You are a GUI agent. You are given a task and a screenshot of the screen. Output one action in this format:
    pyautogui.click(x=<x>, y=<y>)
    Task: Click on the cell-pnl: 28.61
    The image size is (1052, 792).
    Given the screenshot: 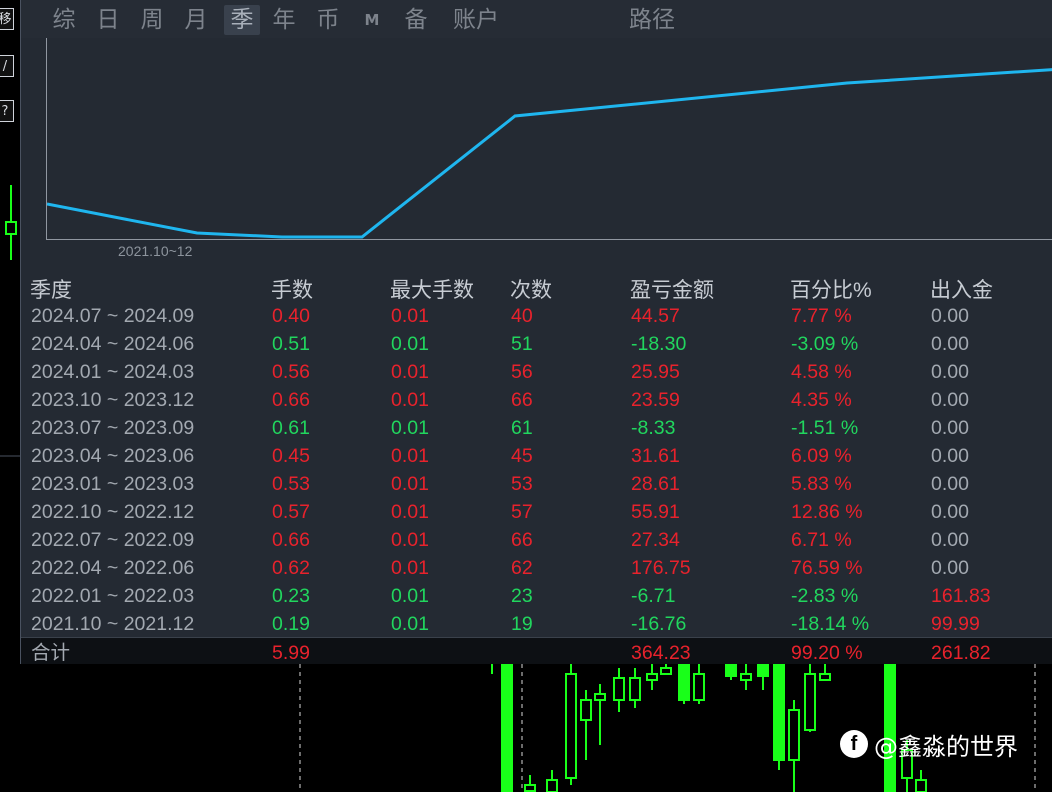 What is the action you would take?
    pyautogui.click(x=655, y=484)
    